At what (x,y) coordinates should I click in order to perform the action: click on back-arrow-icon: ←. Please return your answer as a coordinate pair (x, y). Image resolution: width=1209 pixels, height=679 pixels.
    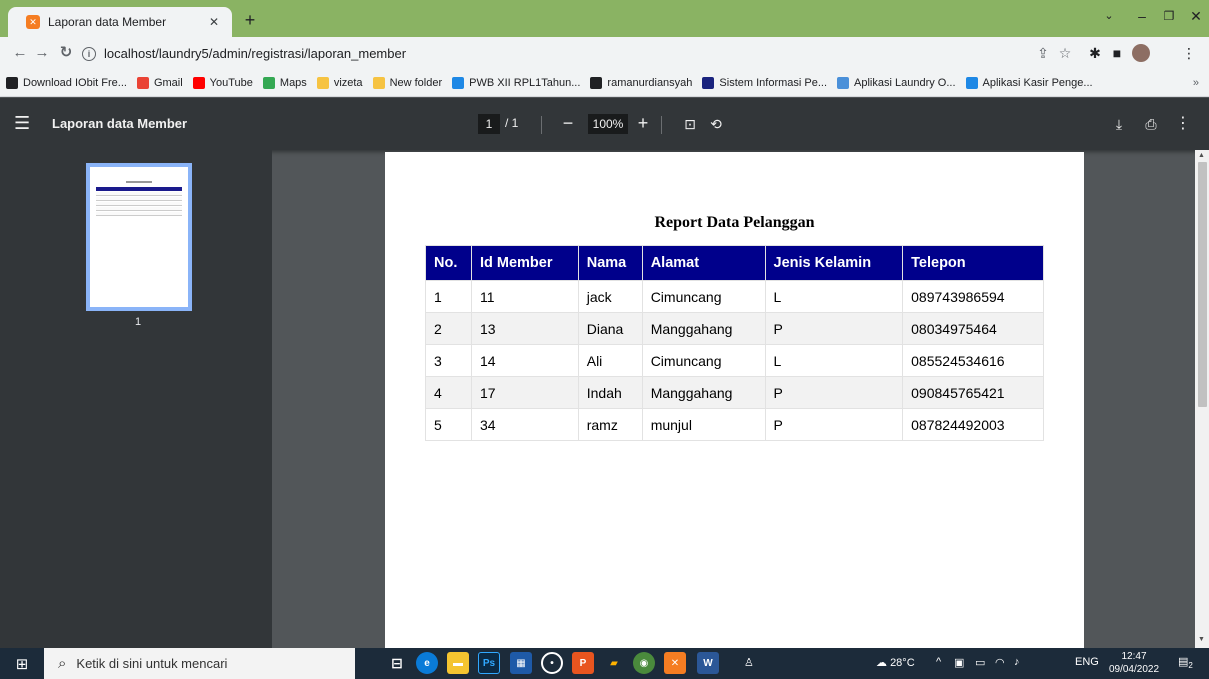
    Looking at the image, I should click on (20, 53).